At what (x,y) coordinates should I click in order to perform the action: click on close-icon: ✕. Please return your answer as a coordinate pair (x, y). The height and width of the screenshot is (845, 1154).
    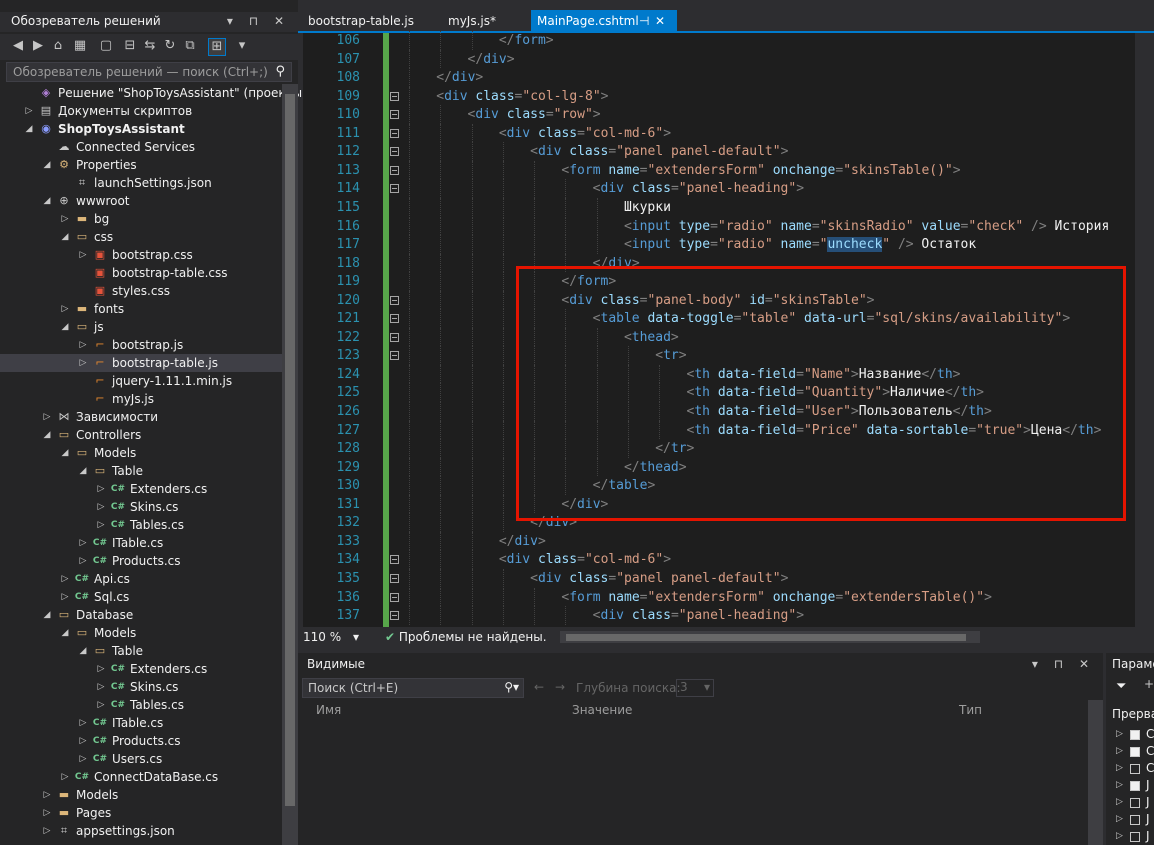
    Looking at the image, I should click on (660, 21).